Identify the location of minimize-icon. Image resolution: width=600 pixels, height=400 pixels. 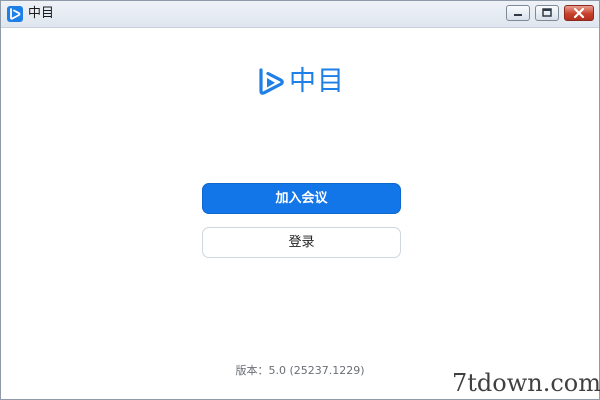
(518, 15).